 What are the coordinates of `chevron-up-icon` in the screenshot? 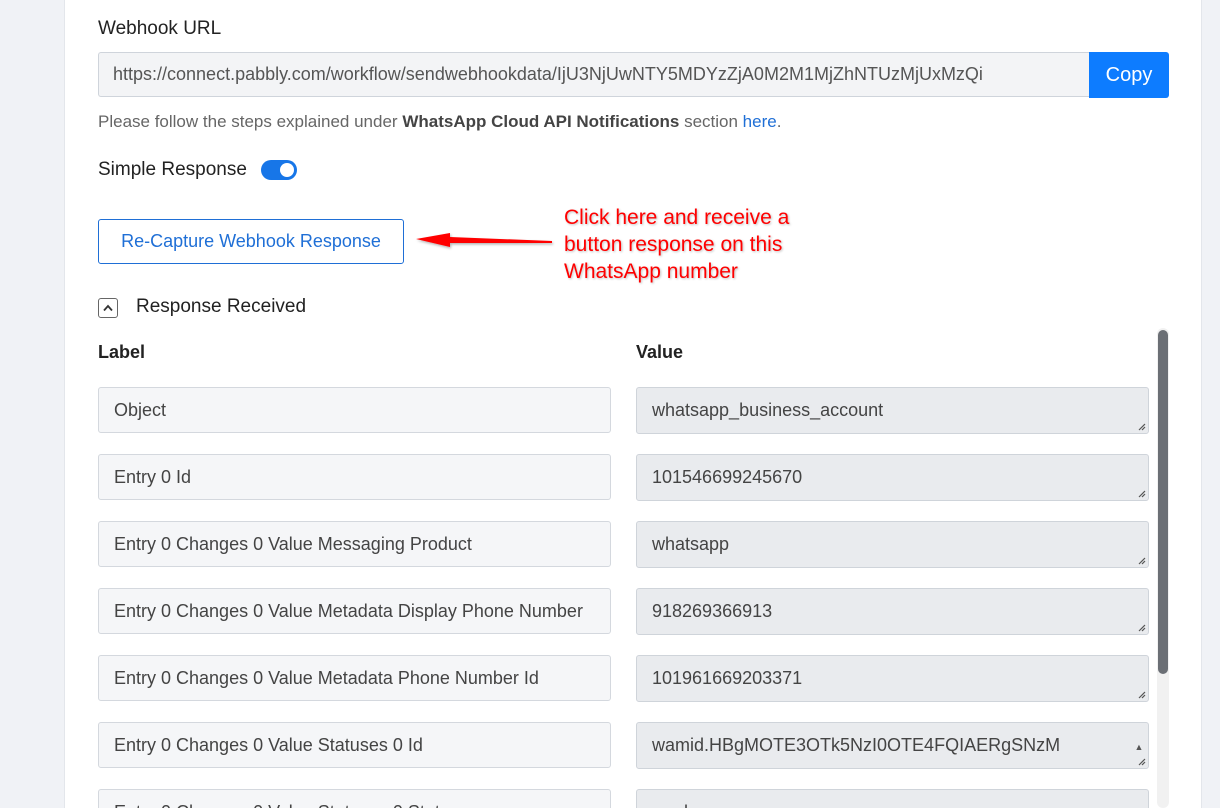 It's located at (108, 308).